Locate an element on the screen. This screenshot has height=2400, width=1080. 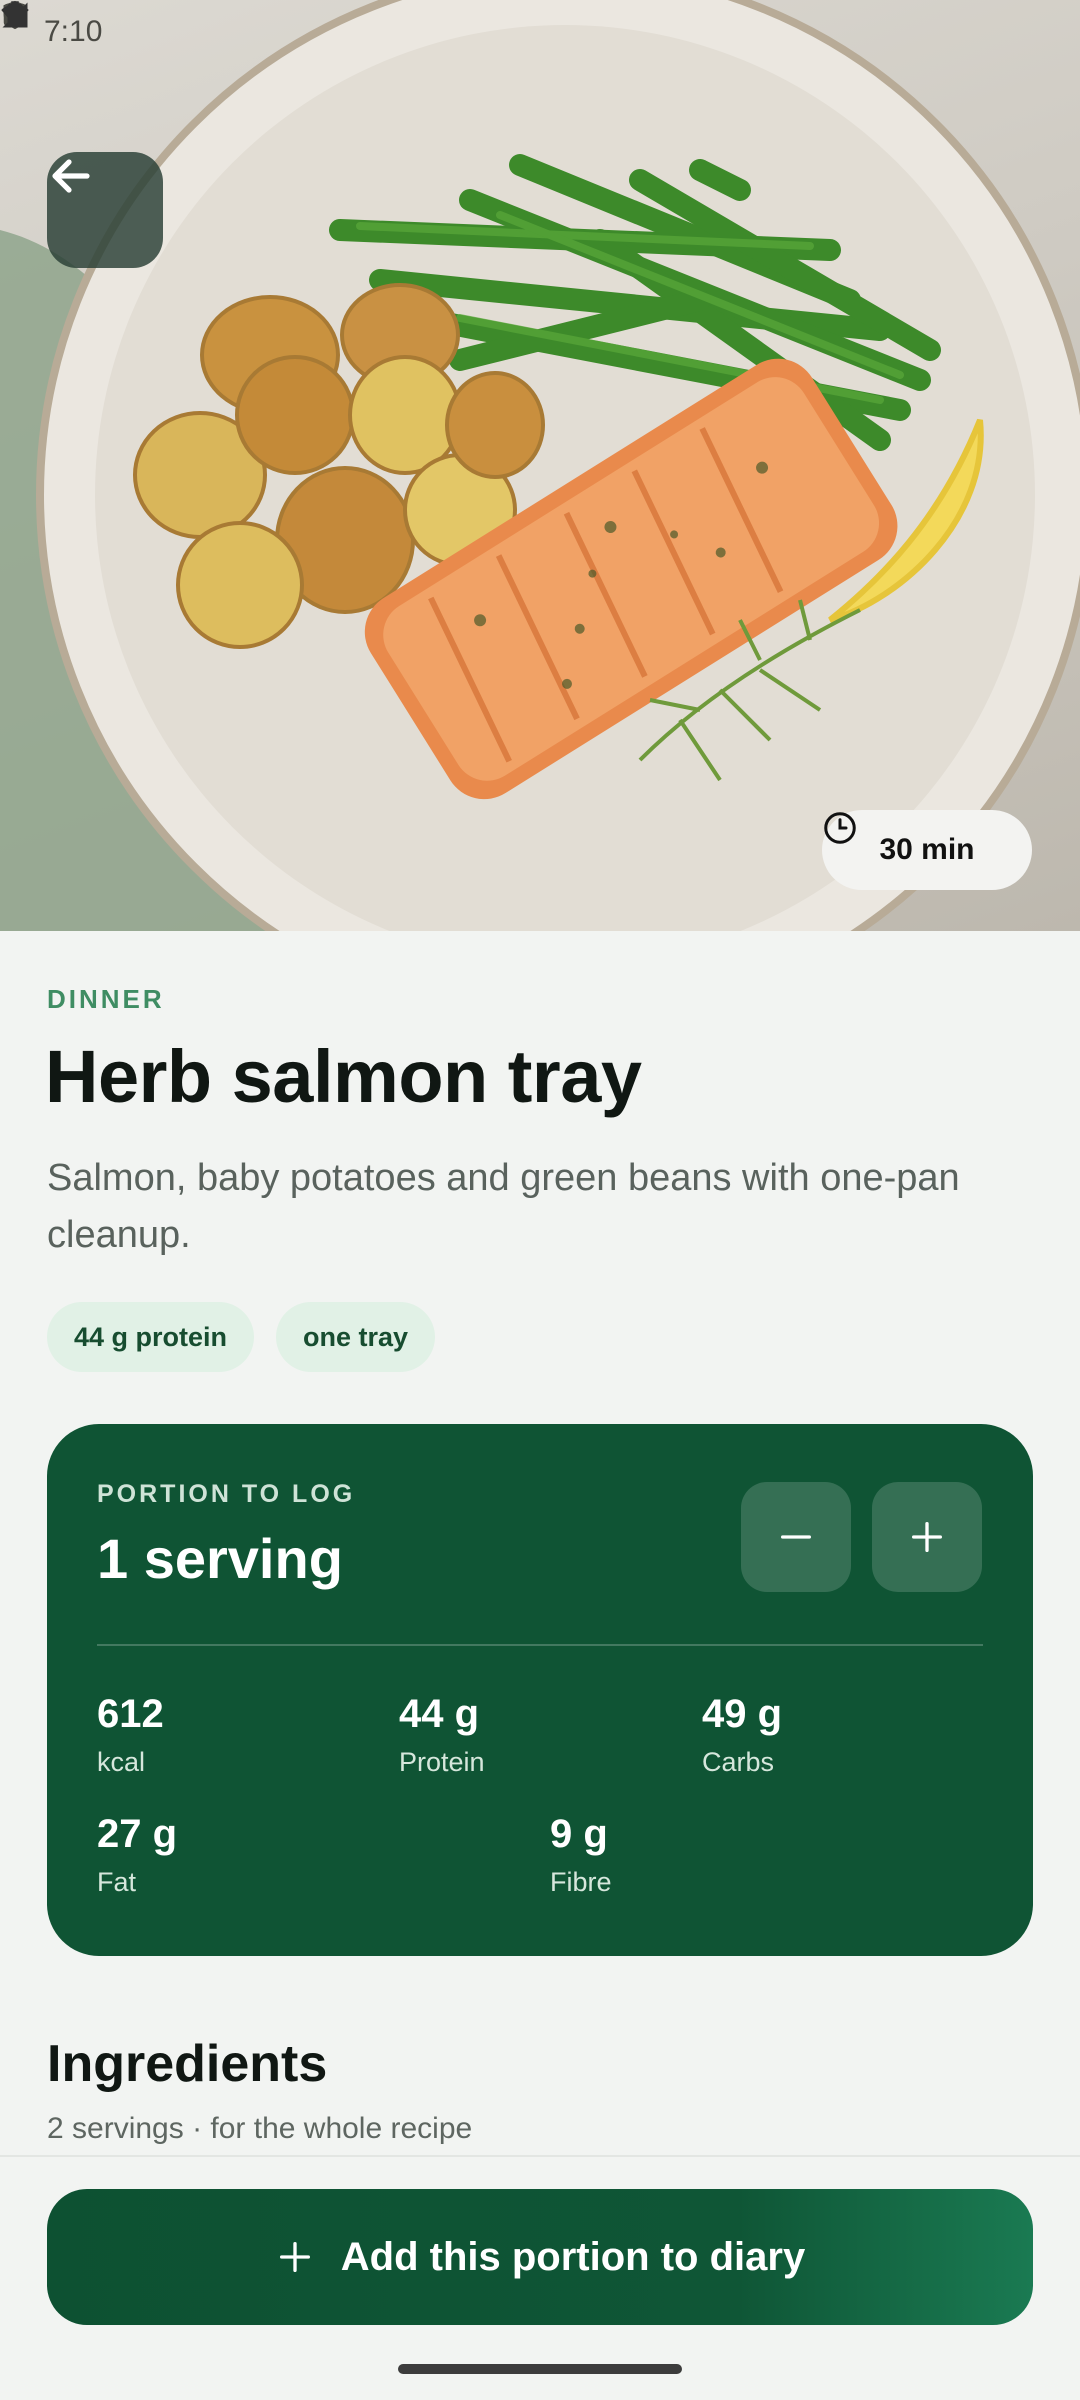
ingredients-subtitle: 2 servings · for the whole recipe is located at coordinates (260, 2128).